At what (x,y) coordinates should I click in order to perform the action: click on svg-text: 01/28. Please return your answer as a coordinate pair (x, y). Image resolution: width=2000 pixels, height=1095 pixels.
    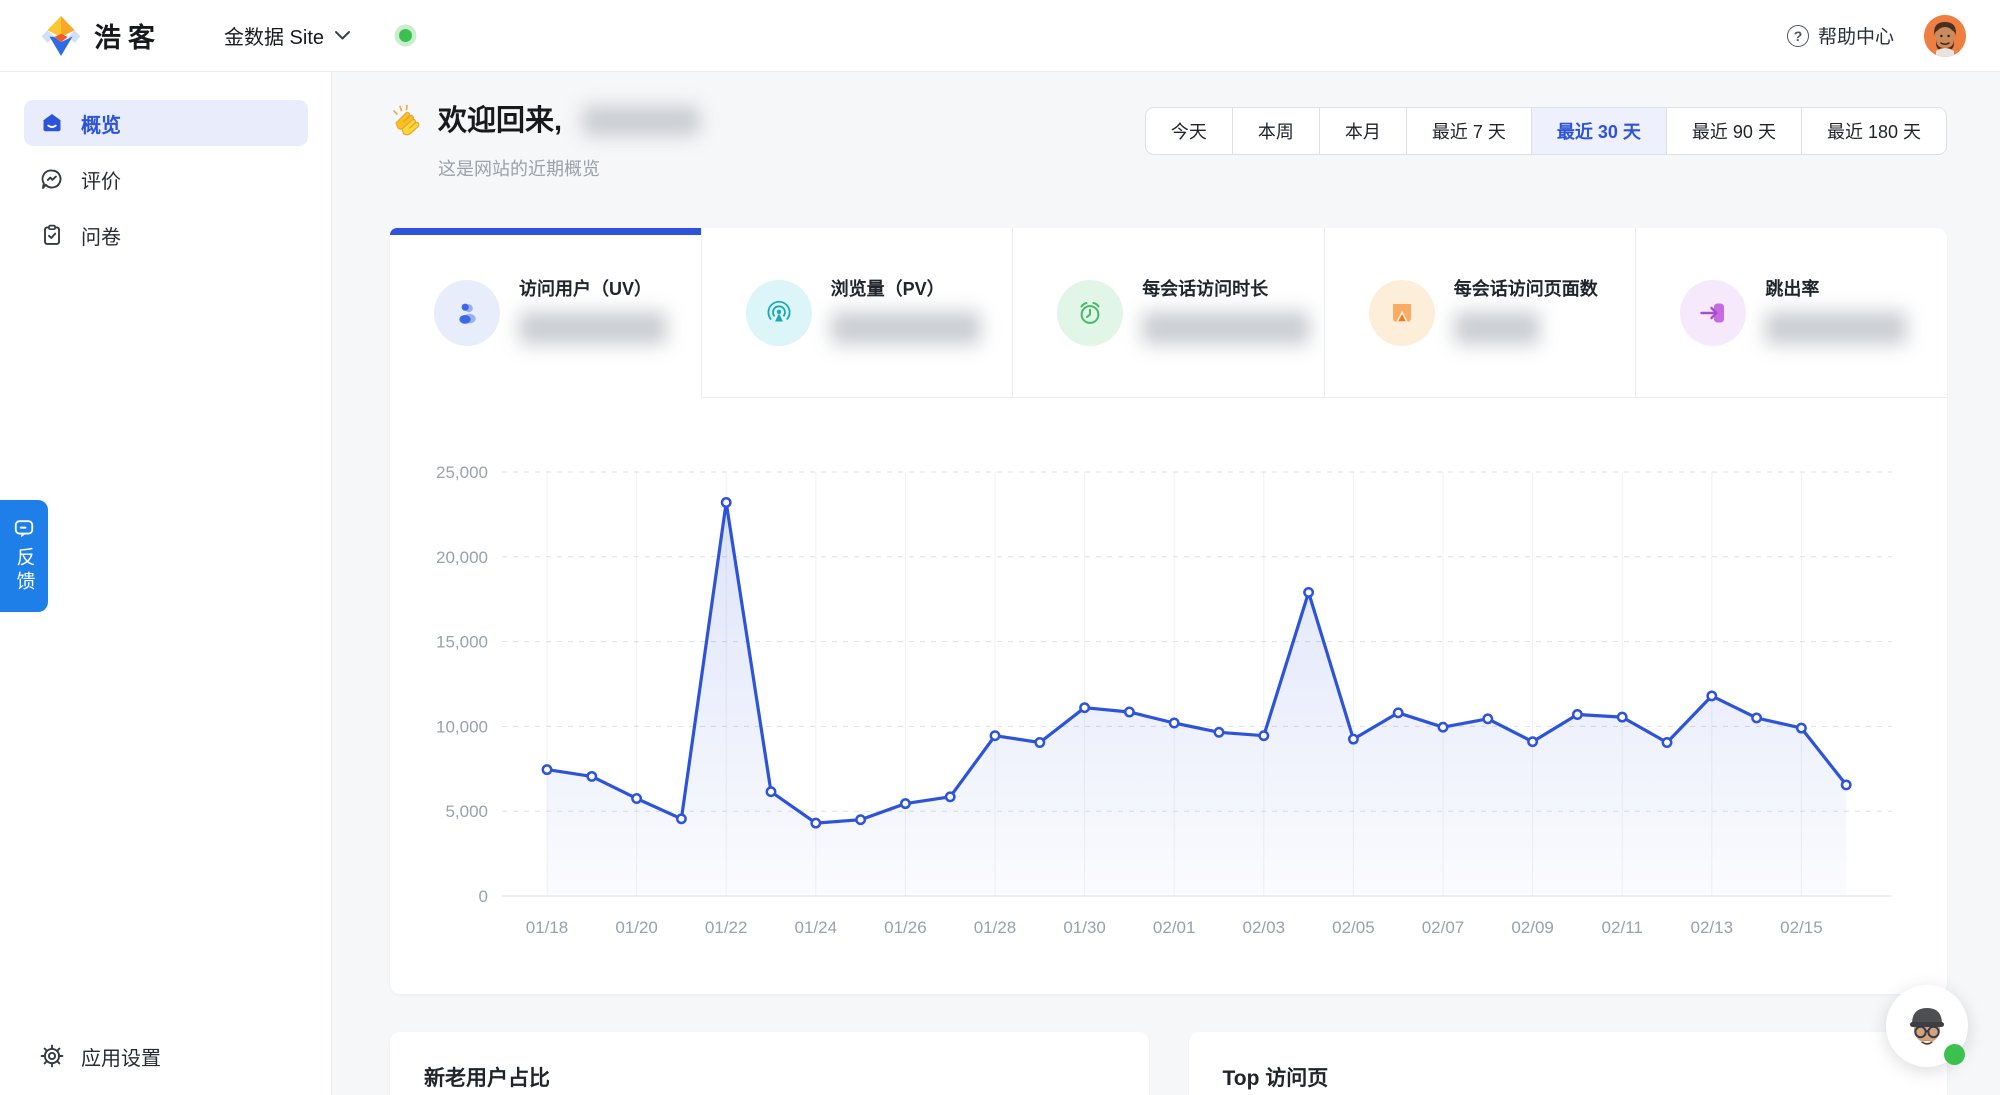
    Looking at the image, I should click on (995, 927).